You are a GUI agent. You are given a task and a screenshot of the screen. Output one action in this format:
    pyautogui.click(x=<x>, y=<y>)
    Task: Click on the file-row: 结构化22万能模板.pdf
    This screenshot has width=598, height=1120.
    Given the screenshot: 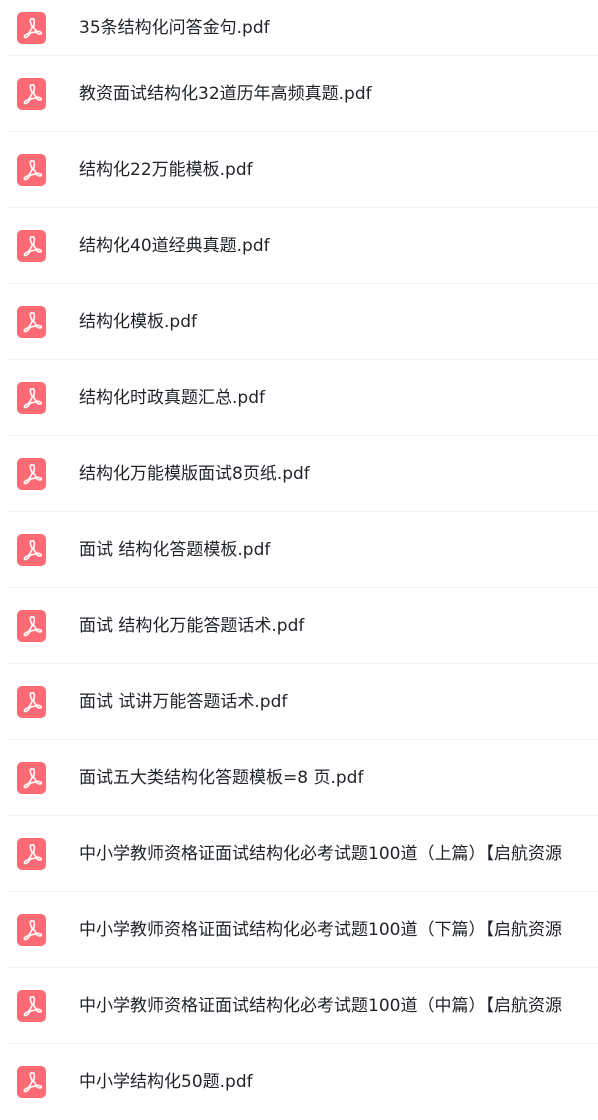 What is the action you would take?
    pyautogui.click(x=299, y=170)
    